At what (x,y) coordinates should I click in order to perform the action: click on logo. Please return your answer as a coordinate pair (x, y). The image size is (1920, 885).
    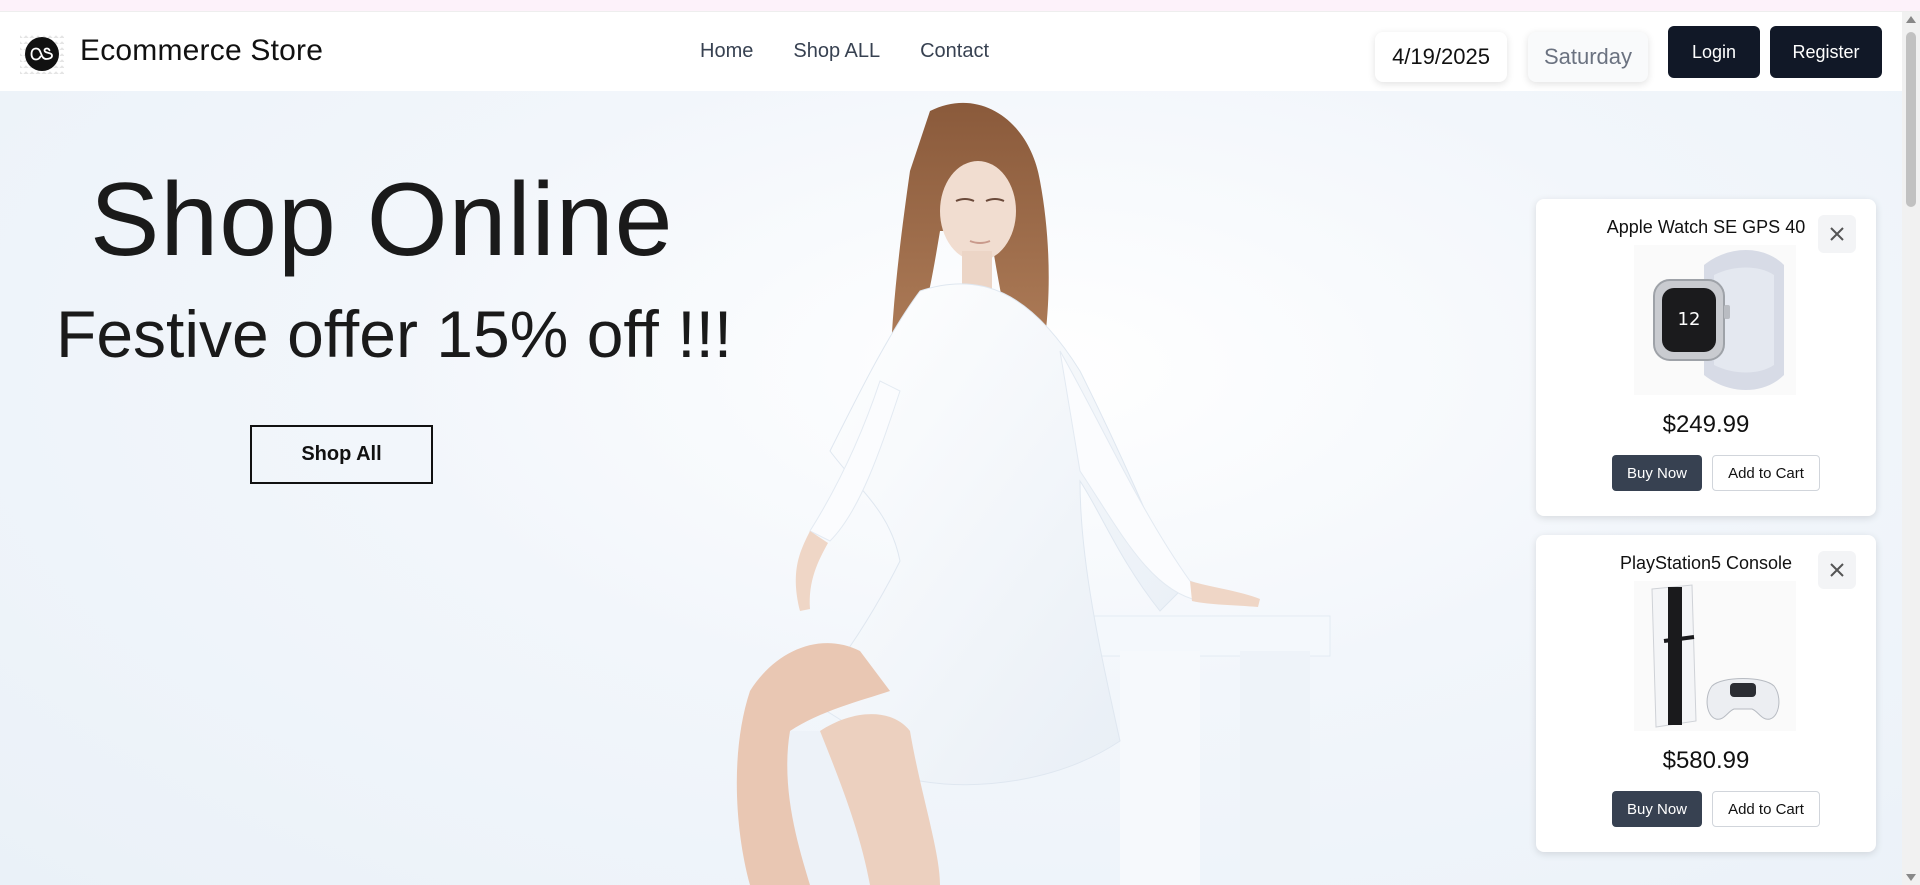
    Looking at the image, I should click on (42, 54).